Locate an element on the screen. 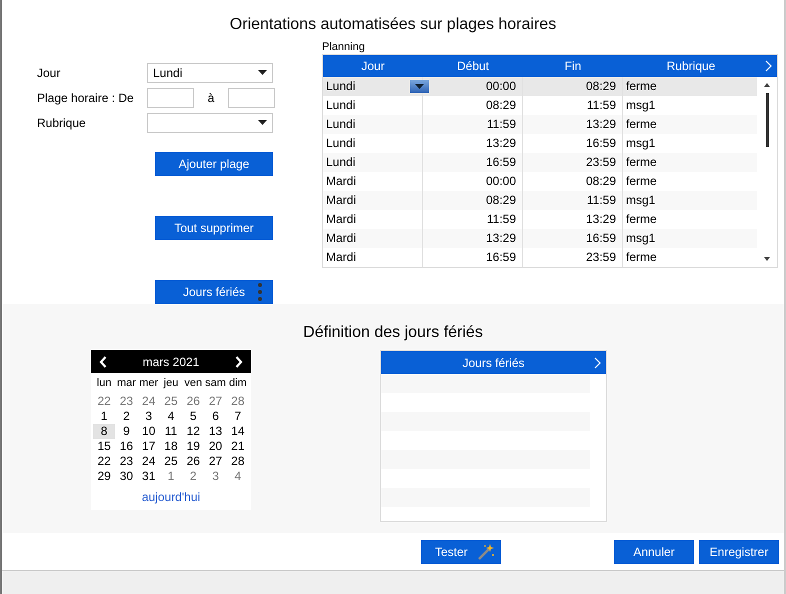  calendar-day: 7 is located at coordinates (237, 416).